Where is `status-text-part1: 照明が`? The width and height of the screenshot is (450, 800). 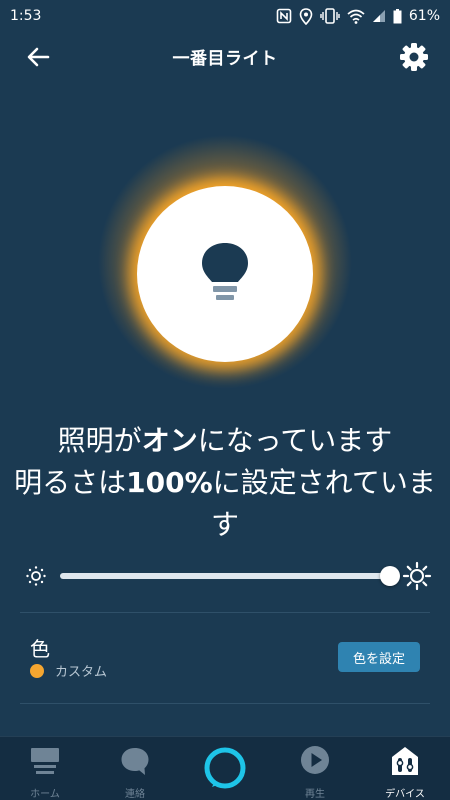 status-text-part1: 照明が is located at coordinates (99, 440).